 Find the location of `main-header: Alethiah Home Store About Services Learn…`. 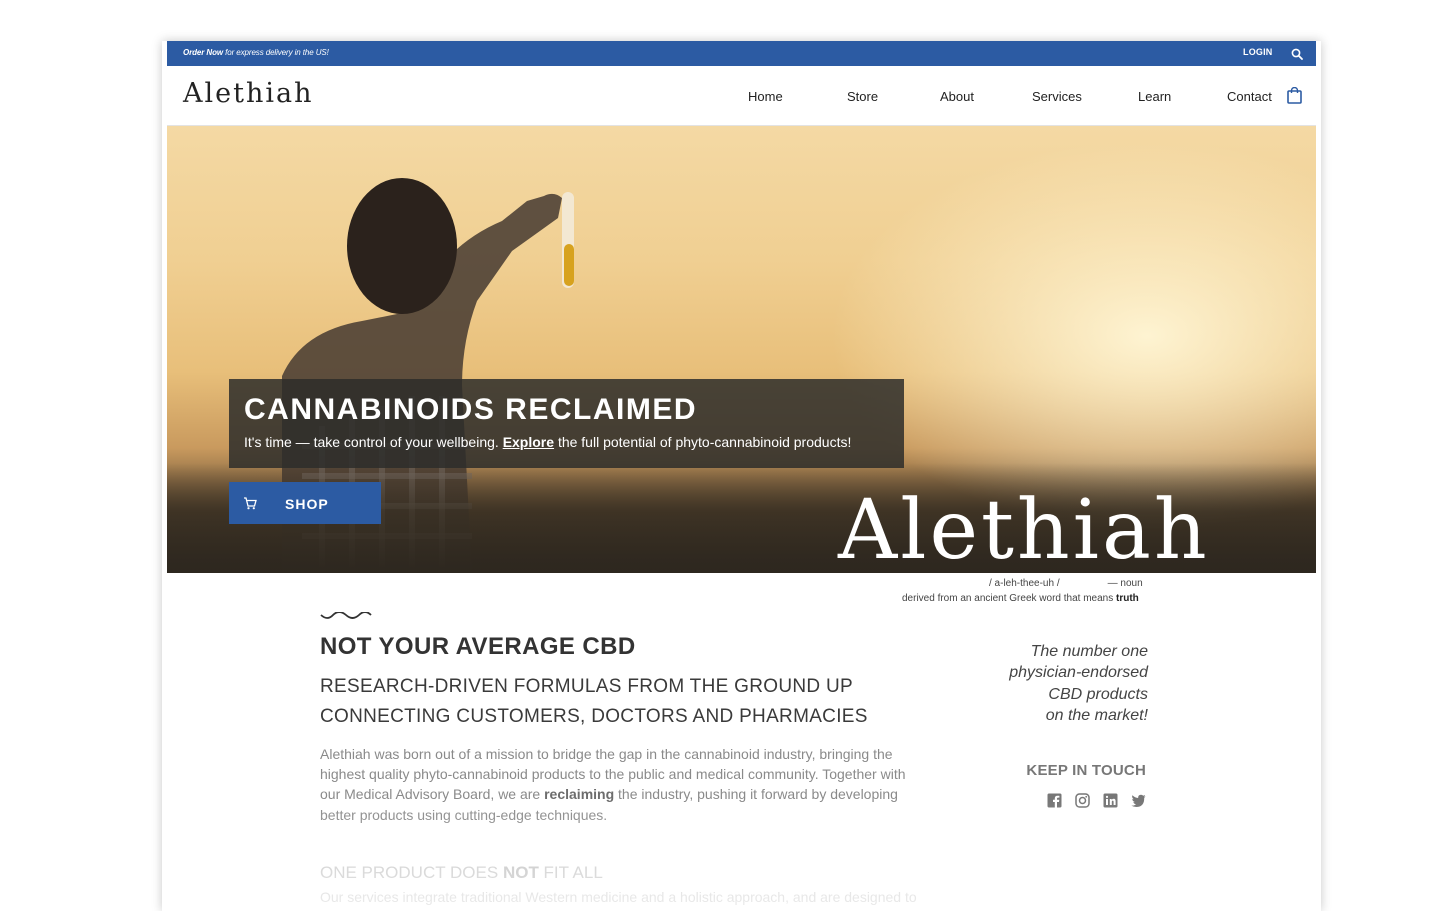

main-header: Alethiah Home Store About Services Learn… is located at coordinates (741, 96).